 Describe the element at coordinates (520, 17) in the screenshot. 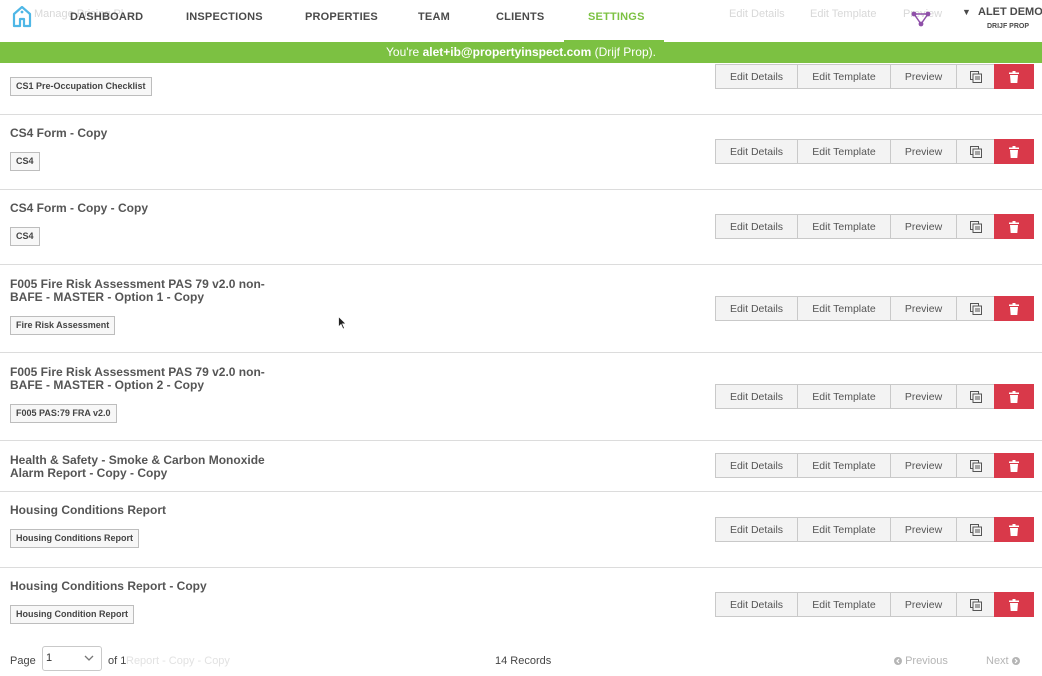

I see `nav-clients: CLIENTS` at that location.